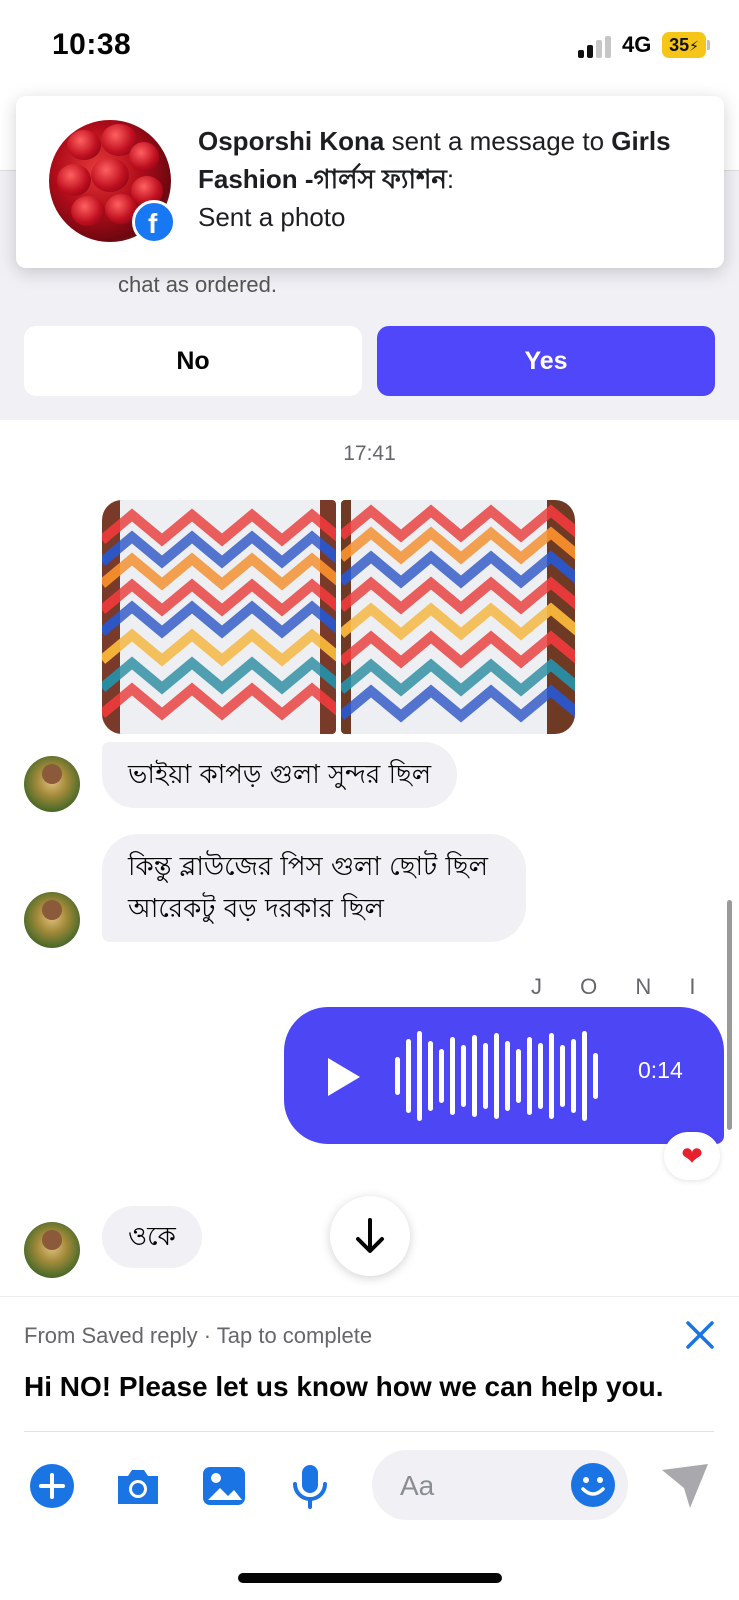 The width and height of the screenshot is (739, 1600). Describe the element at coordinates (92, 44) in the screenshot. I see `status-time: 10:38` at that location.